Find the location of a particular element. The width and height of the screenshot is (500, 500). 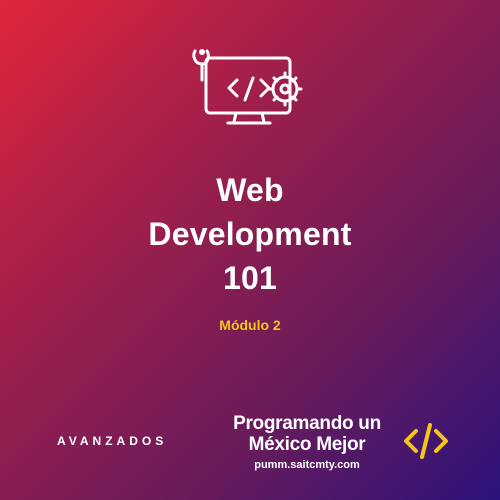

monitor-code-icon is located at coordinates (247, 87).